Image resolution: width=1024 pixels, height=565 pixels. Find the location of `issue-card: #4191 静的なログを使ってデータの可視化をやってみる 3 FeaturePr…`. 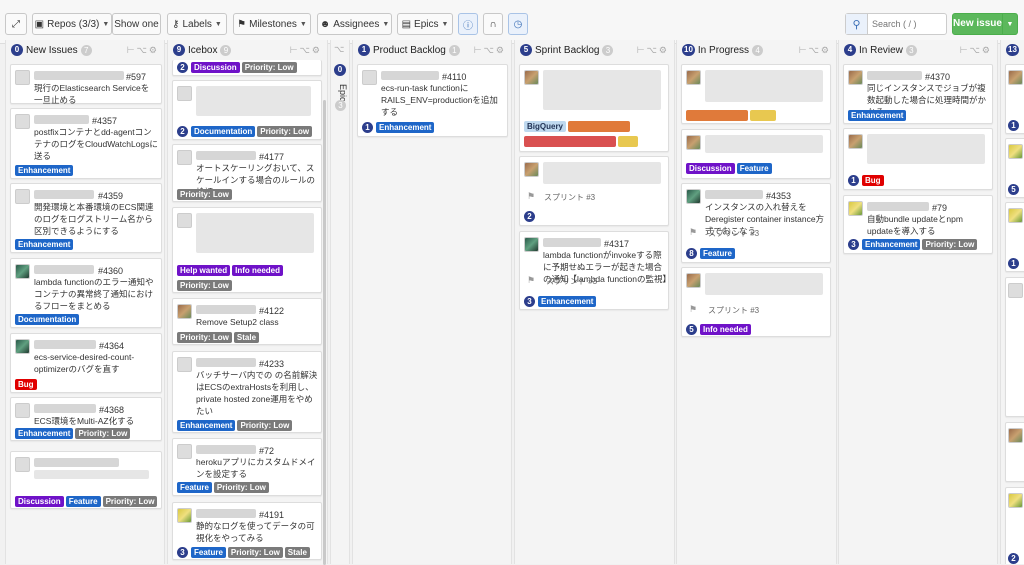

issue-card: #4191 静的なログを使ってデータの可視化をやってみる 3 FeaturePr… is located at coordinates (247, 531).